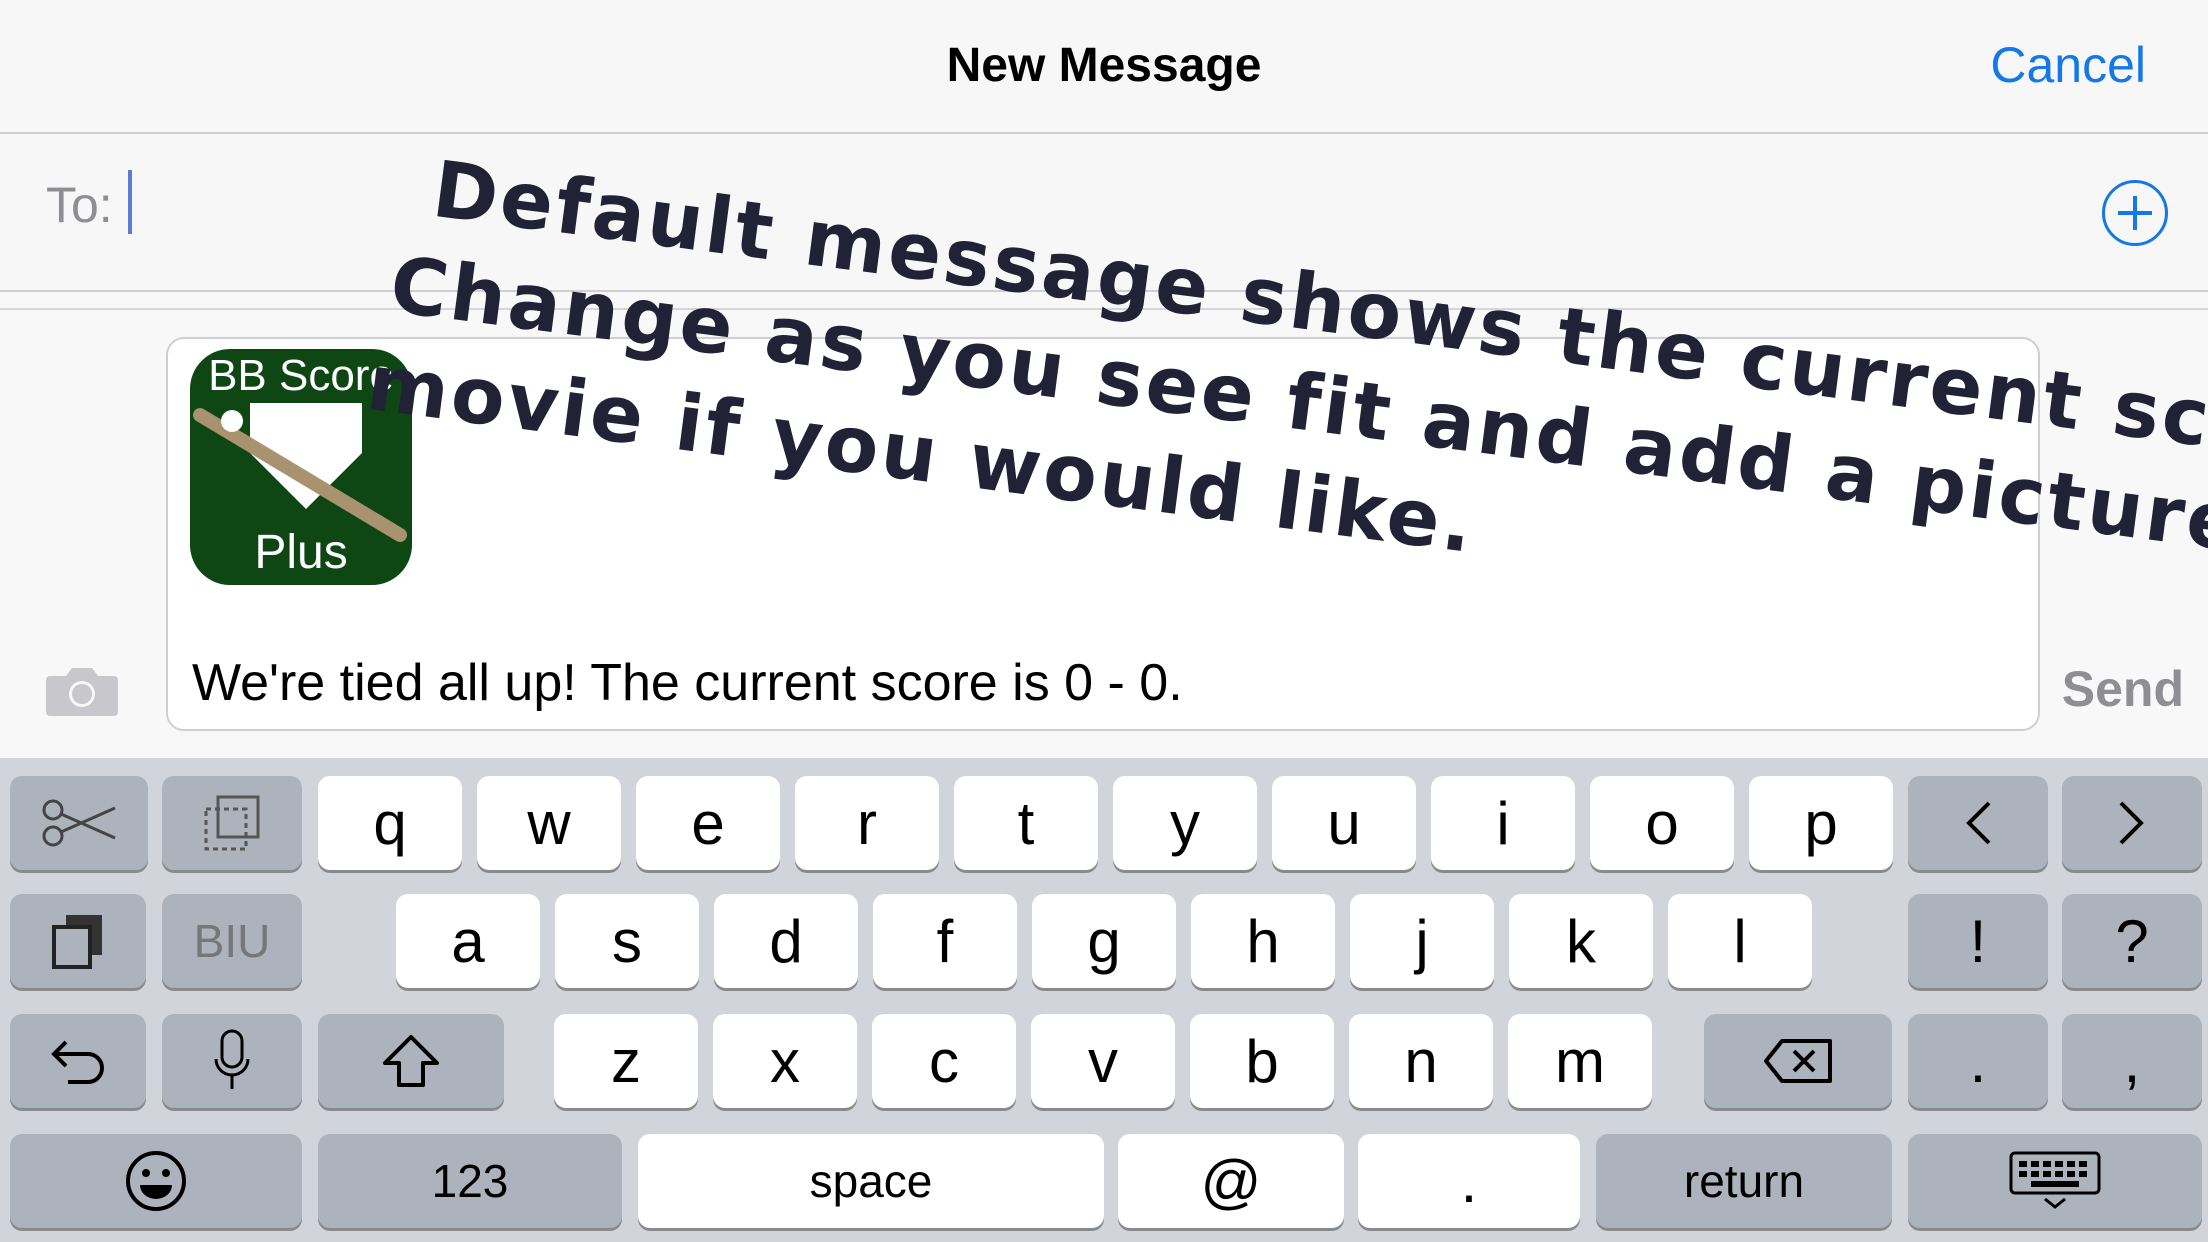 The height and width of the screenshot is (1242, 2208). What do you see at coordinates (1662, 823) in the screenshot?
I see `key-o: o` at bounding box center [1662, 823].